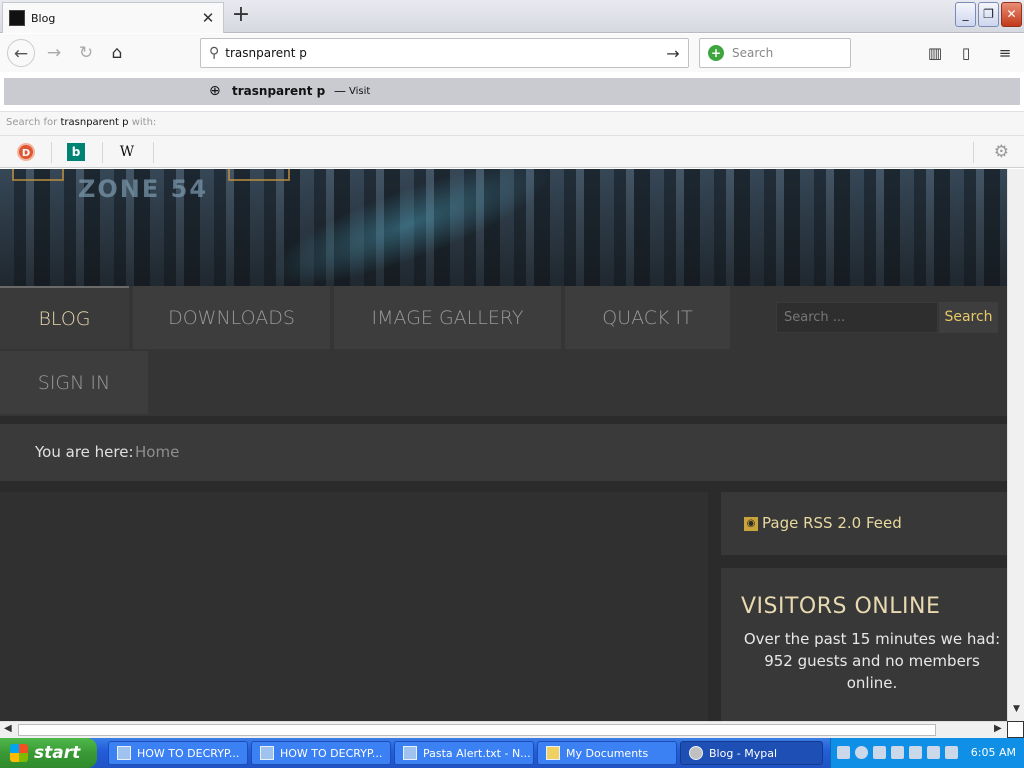 This screenshot has height=768, width=1024. I want to click on suggestion-dash: —, so click(340, 91).